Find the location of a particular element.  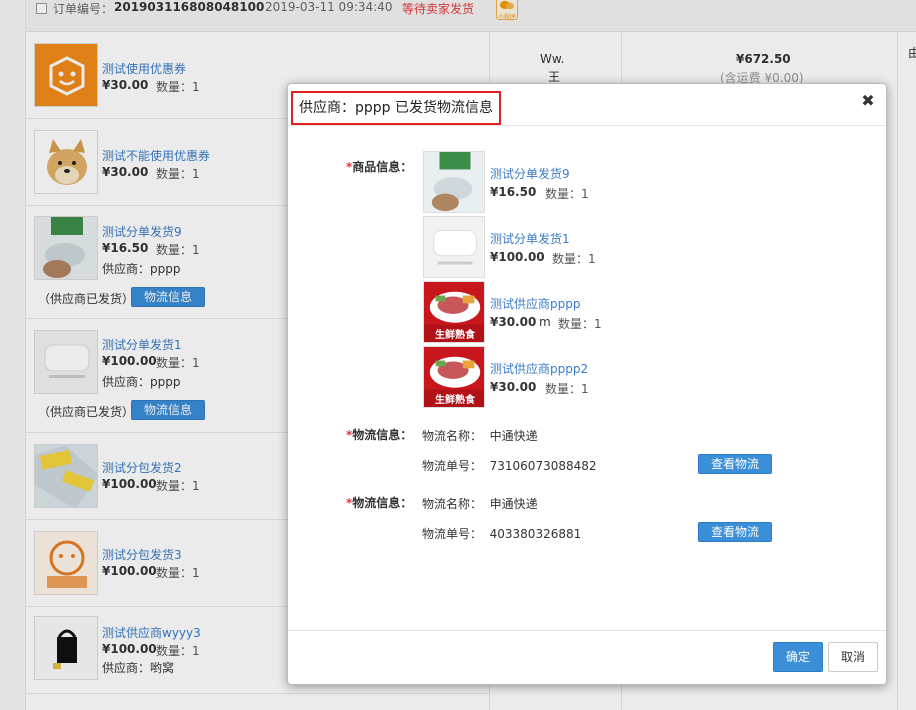

logistics-company: 物流名称： 申通快递 is located at coordinates (480, 504).